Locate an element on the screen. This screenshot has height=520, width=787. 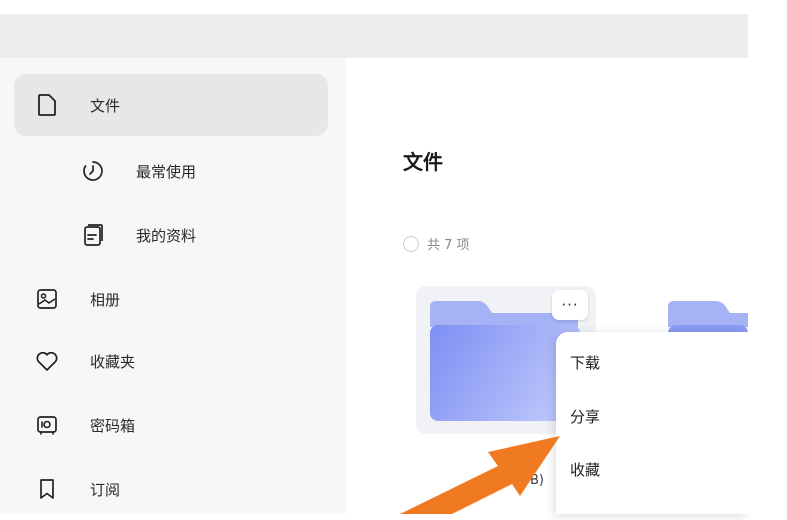
menu-item-favorite: 收藏 is located at coordinates (585, 469).